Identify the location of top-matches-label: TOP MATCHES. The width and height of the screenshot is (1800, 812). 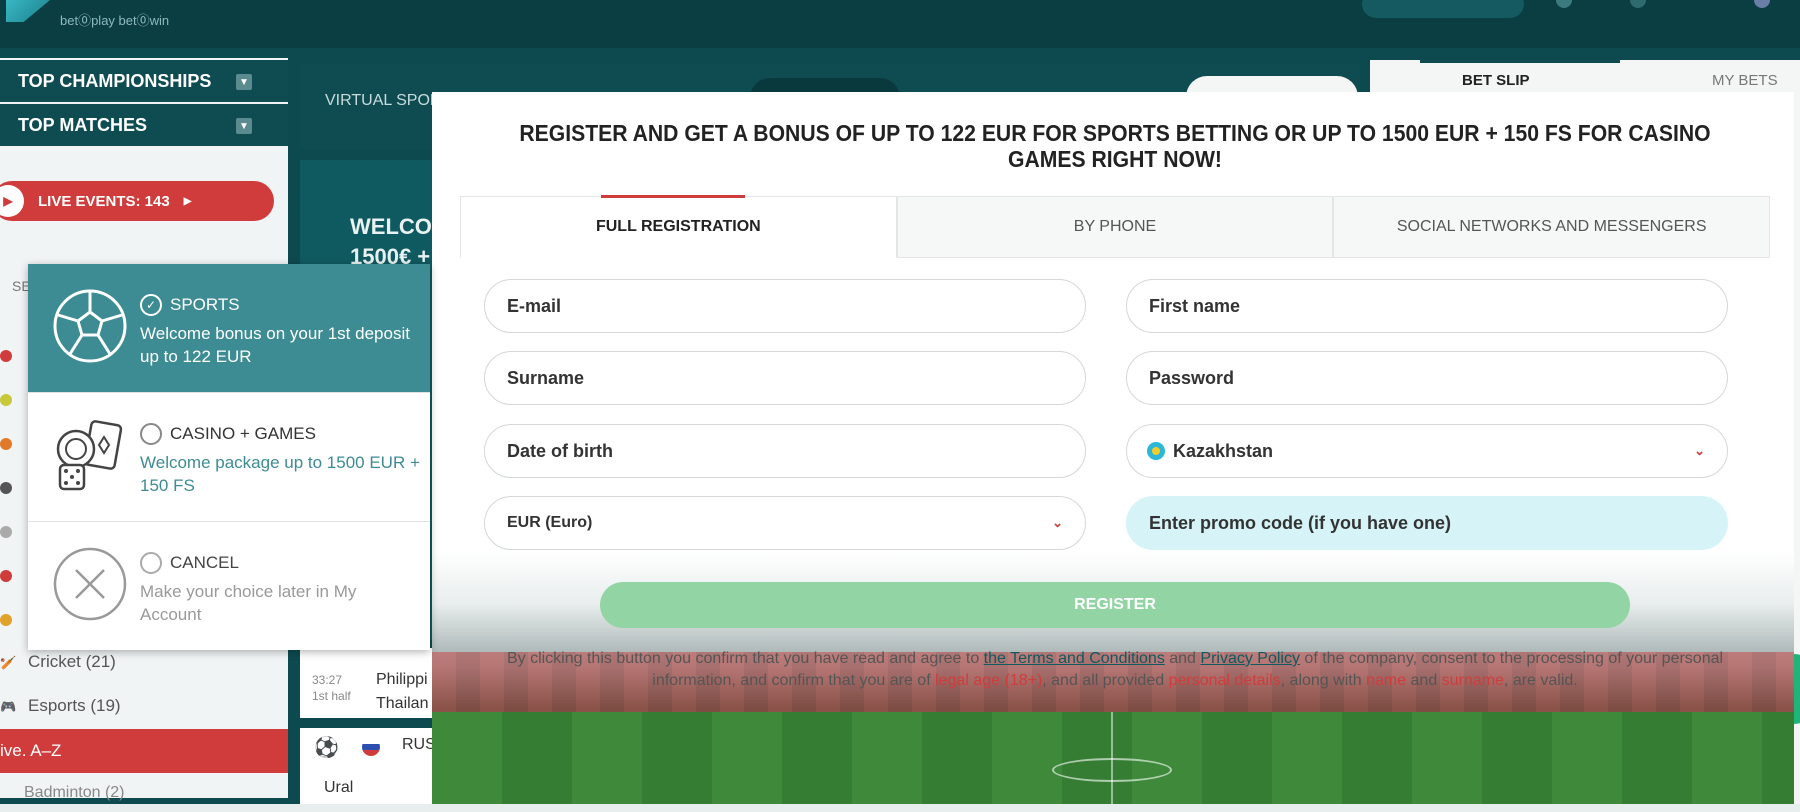
(83, 124).